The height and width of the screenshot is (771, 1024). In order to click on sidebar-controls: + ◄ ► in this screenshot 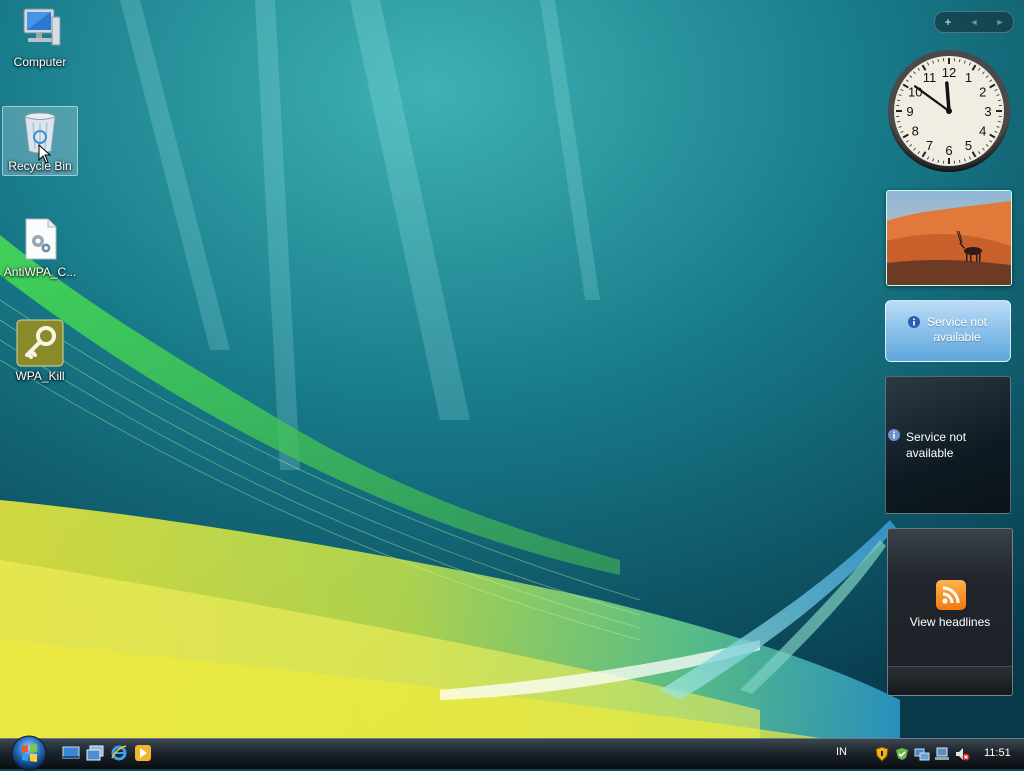, I will do `click(974, 22)`.